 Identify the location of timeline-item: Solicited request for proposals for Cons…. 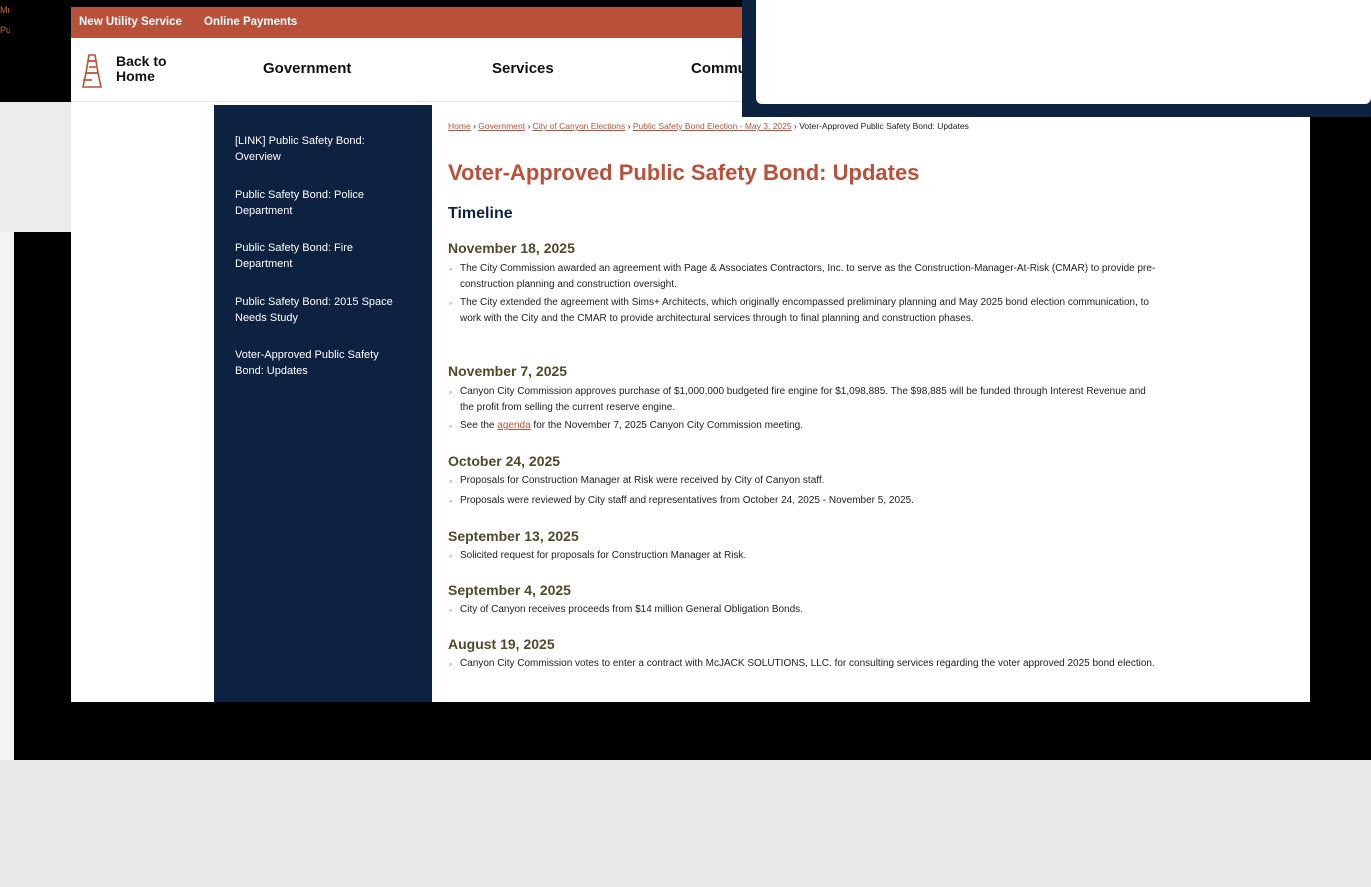
(804, 556).